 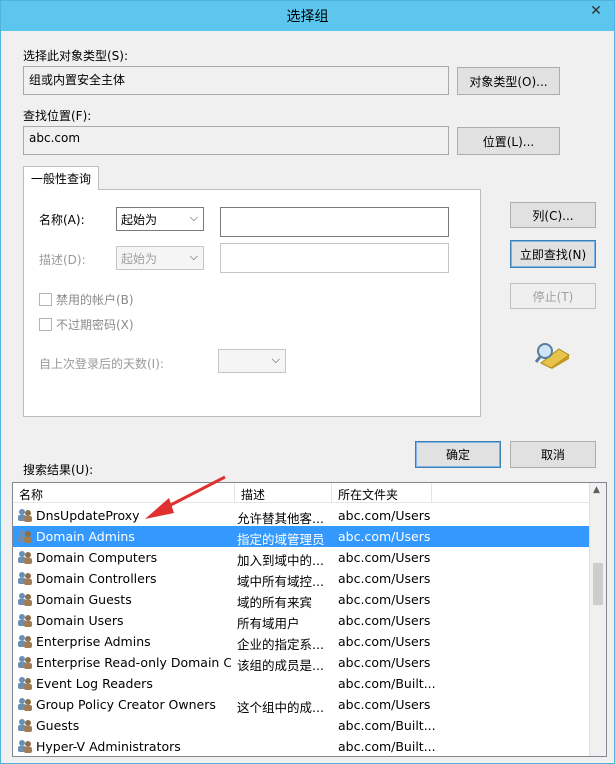 What do you see at coordinates (334, 222) in the screenshot?
I see `name-input` at bounding box center [334, 222].